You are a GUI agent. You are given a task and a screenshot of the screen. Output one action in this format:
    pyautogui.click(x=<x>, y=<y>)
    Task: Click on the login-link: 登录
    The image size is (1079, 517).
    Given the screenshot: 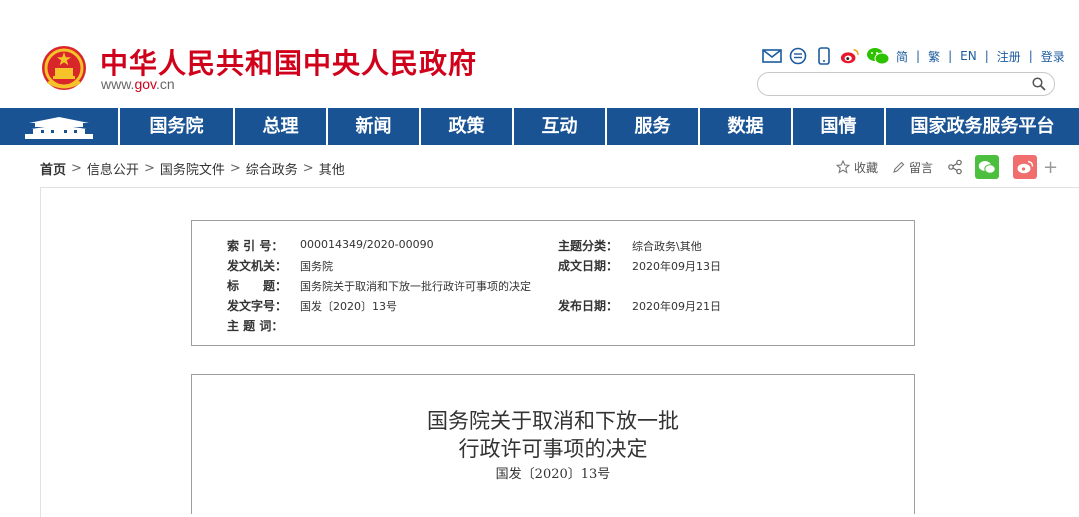 What is the action you would take?
    pyautogui.click(x=1053, y=56)
    